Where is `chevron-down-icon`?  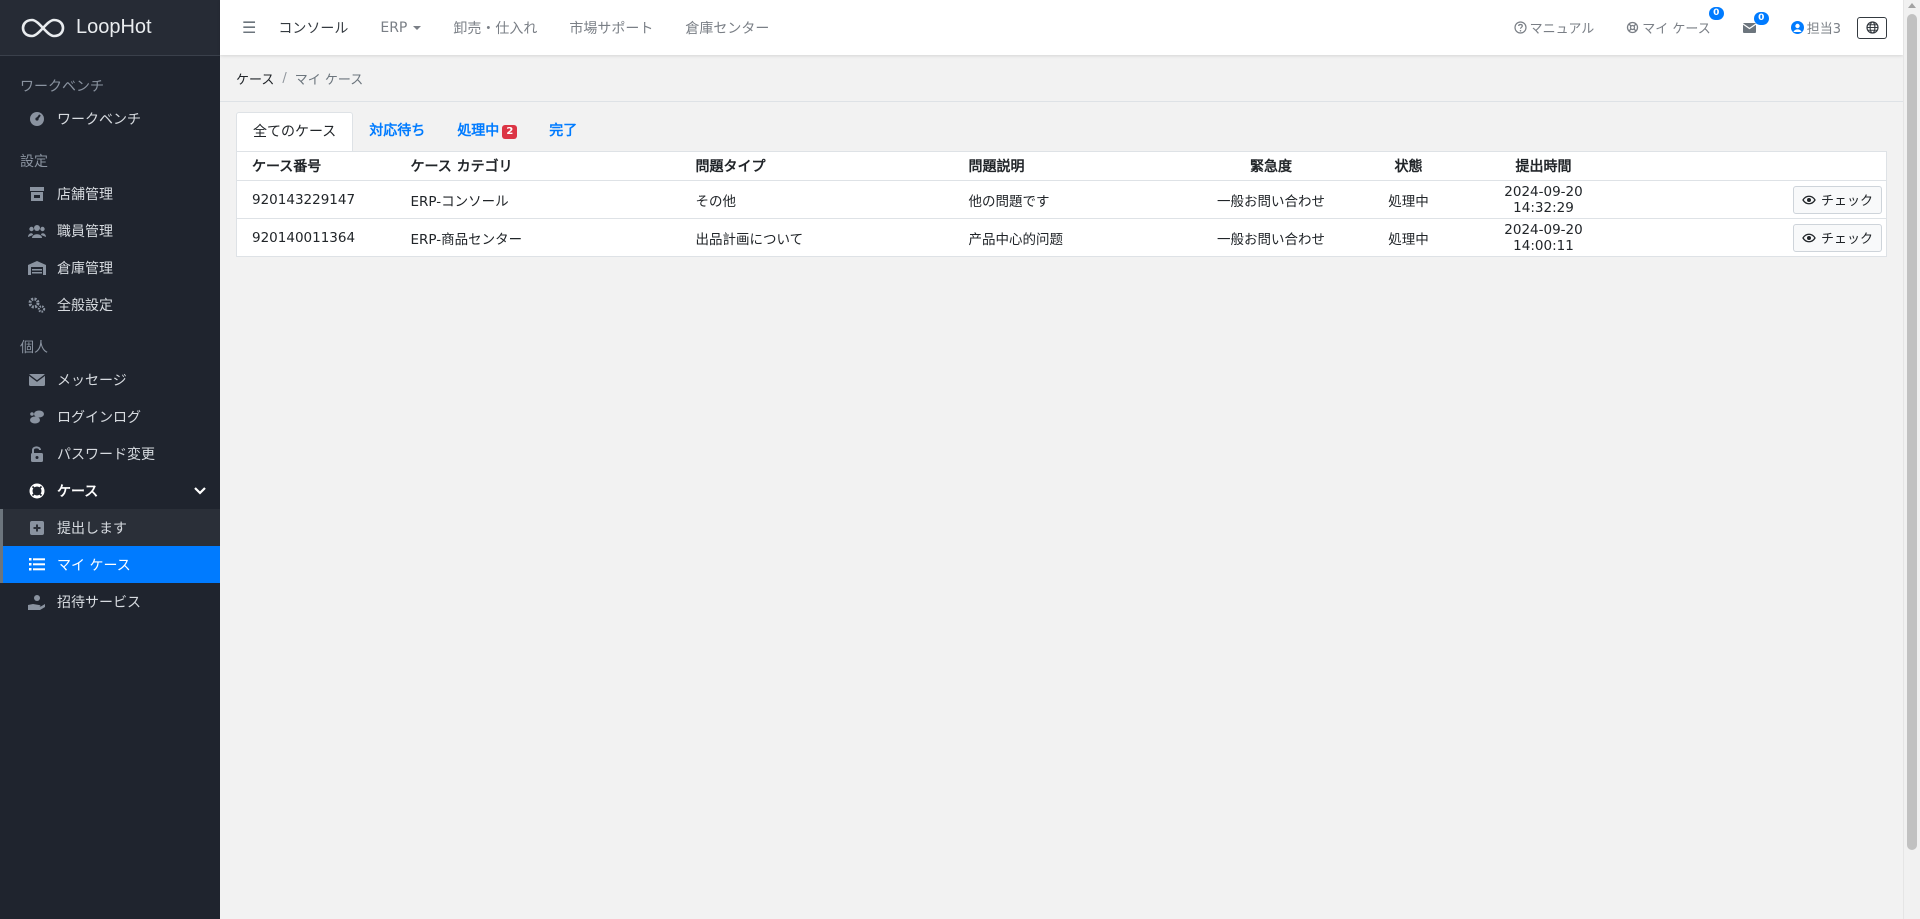 chevron-down-icon is located at coordinates (200, 491).